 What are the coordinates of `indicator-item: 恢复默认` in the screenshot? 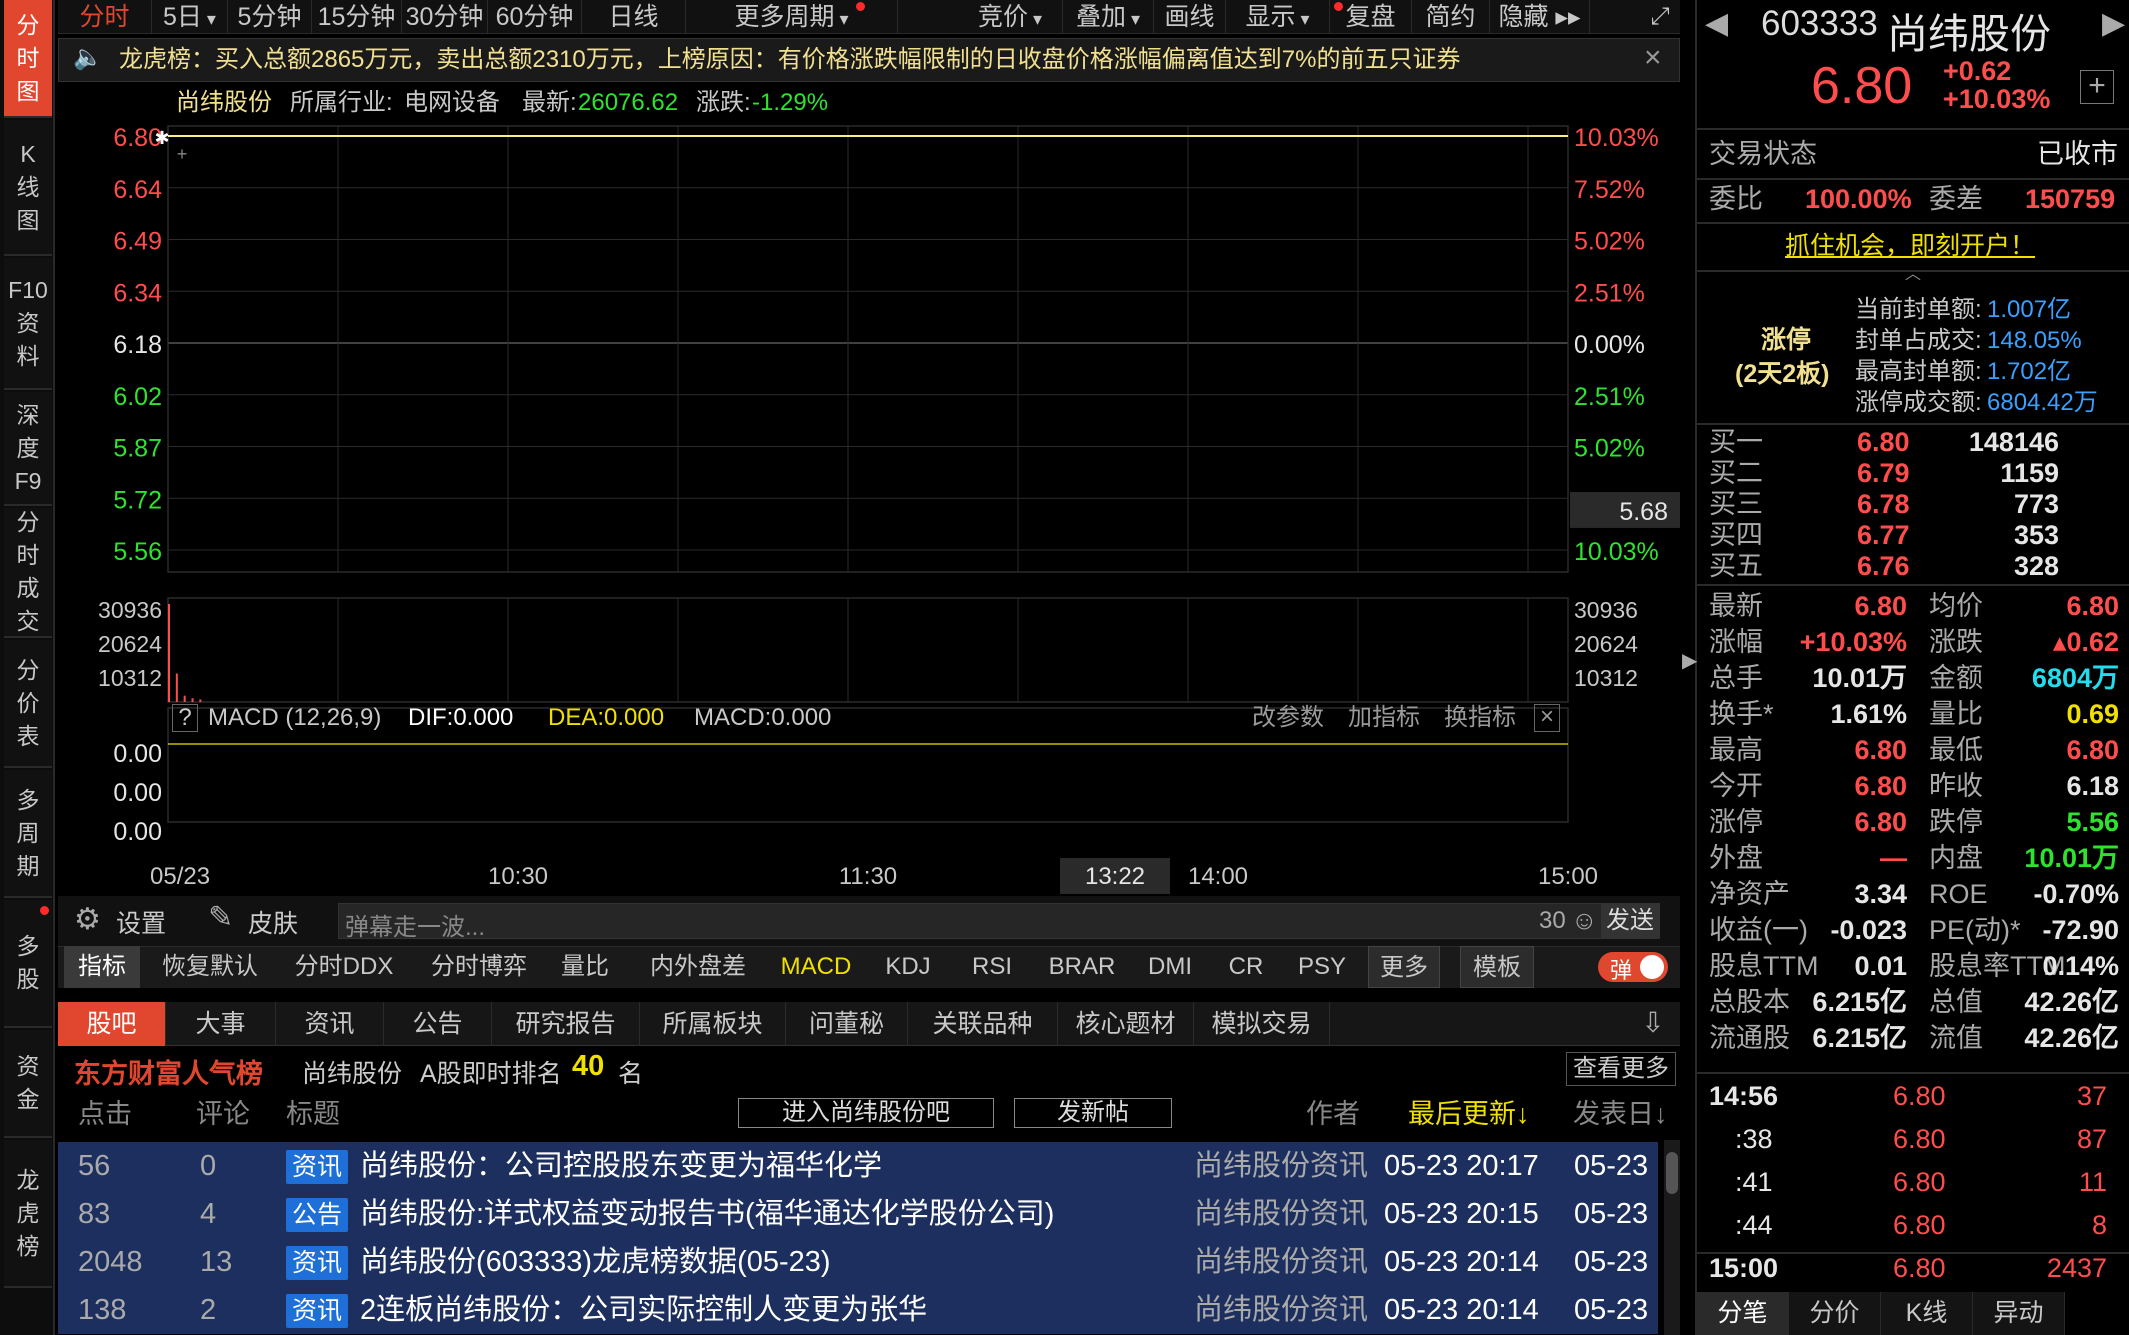 It's located at (210, 967).